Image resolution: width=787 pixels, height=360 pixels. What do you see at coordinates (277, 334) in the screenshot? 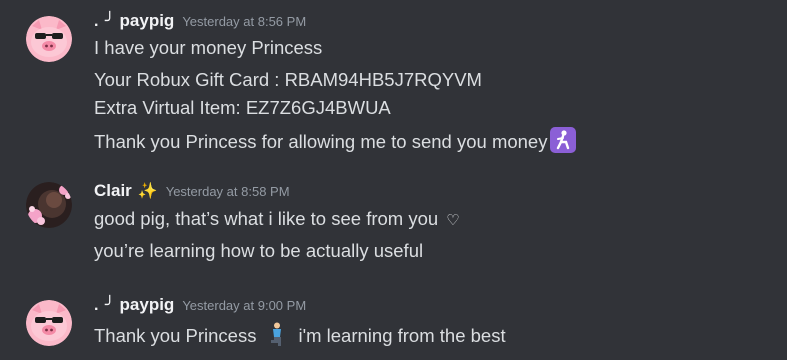
I see `kneeling-man-icon` at bounding box center [277, 334].